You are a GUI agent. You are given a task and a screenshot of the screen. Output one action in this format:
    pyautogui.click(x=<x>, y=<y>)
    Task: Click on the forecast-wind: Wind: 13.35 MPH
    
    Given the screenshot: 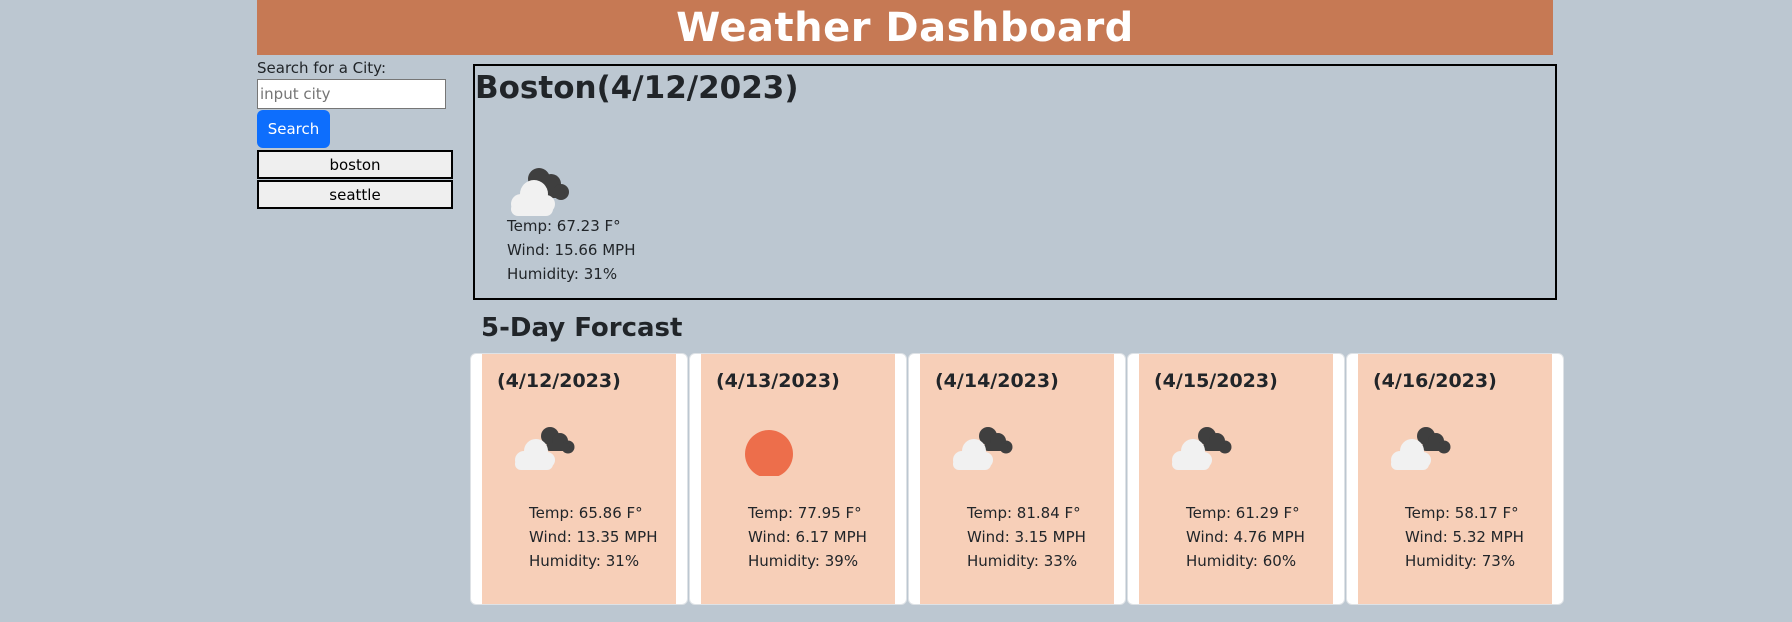 What is the action you would take?
    pyautogui.click(x=593, y=537)
    